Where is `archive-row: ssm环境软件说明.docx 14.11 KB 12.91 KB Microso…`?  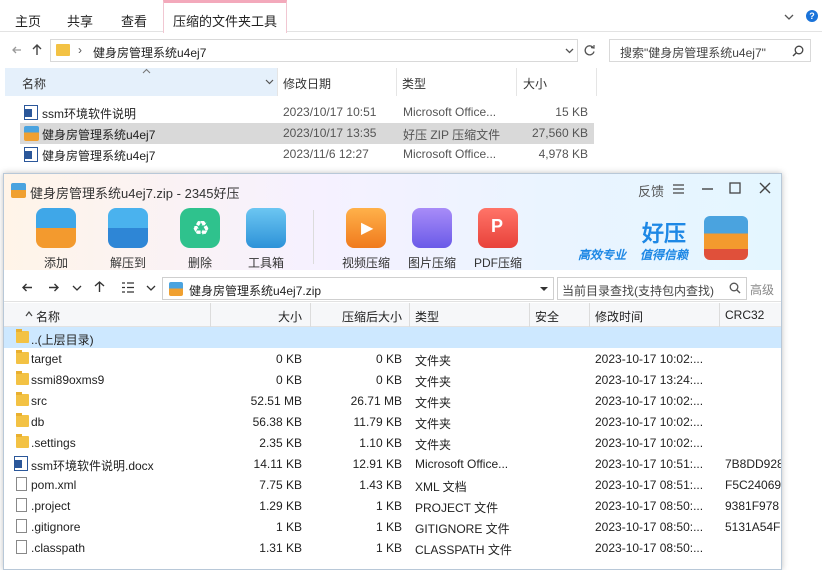 archive-row: ssm环境软件说明.docx 14.11 KB 12.91 KB Microso… is located at coordinates (392, 463).